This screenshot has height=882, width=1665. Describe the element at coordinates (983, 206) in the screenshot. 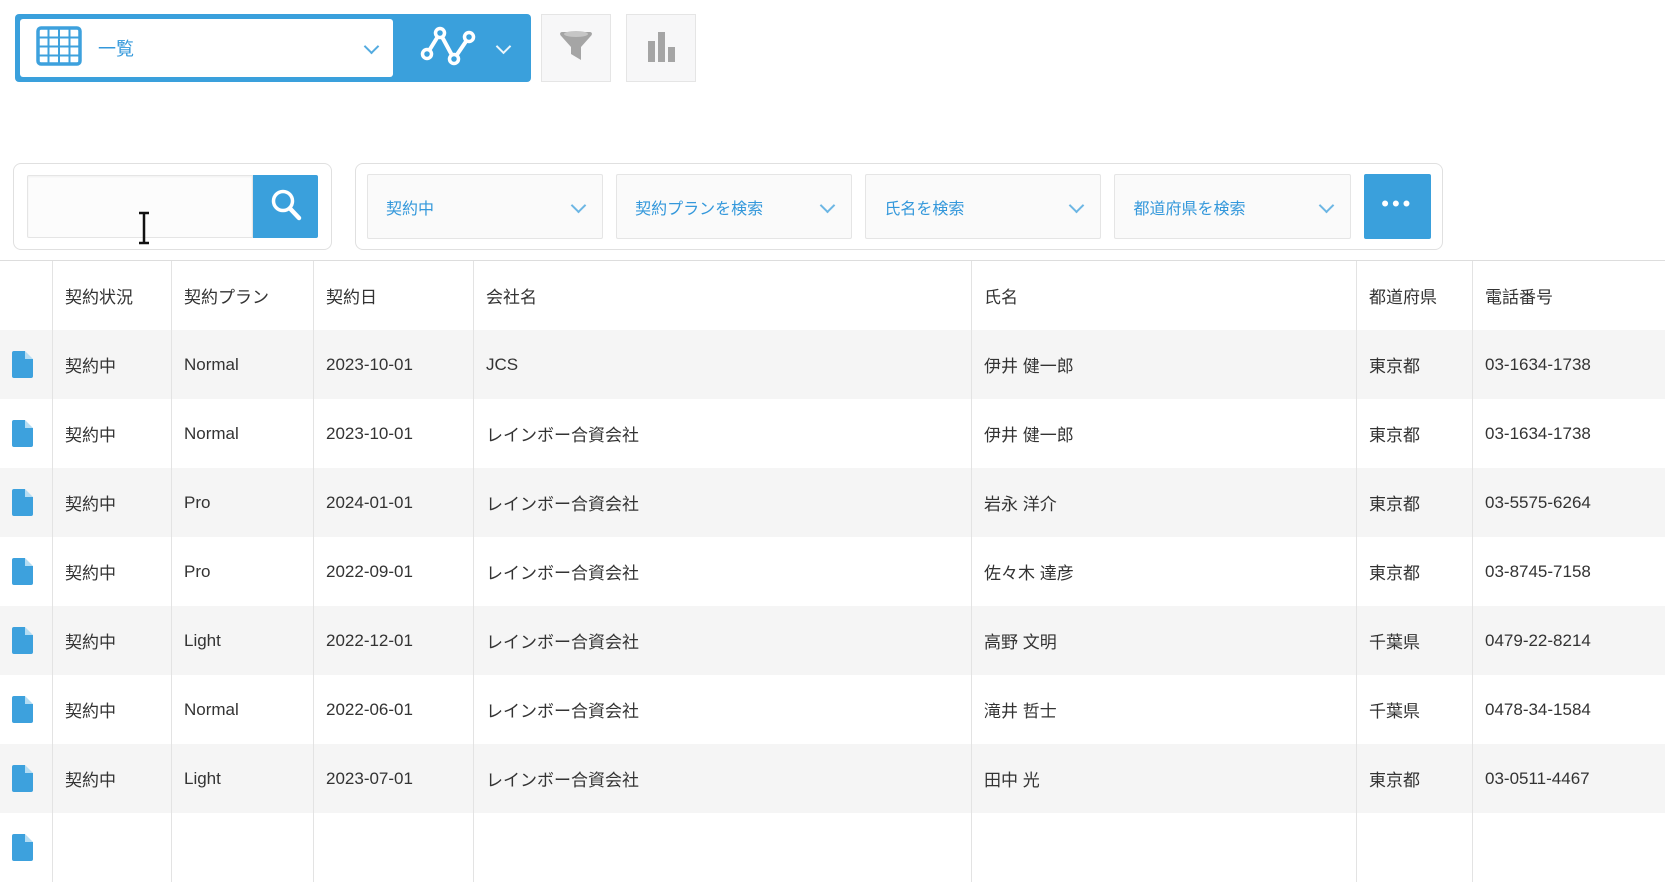

I see `person-name-dropdown: 氏名を検索` at that location.